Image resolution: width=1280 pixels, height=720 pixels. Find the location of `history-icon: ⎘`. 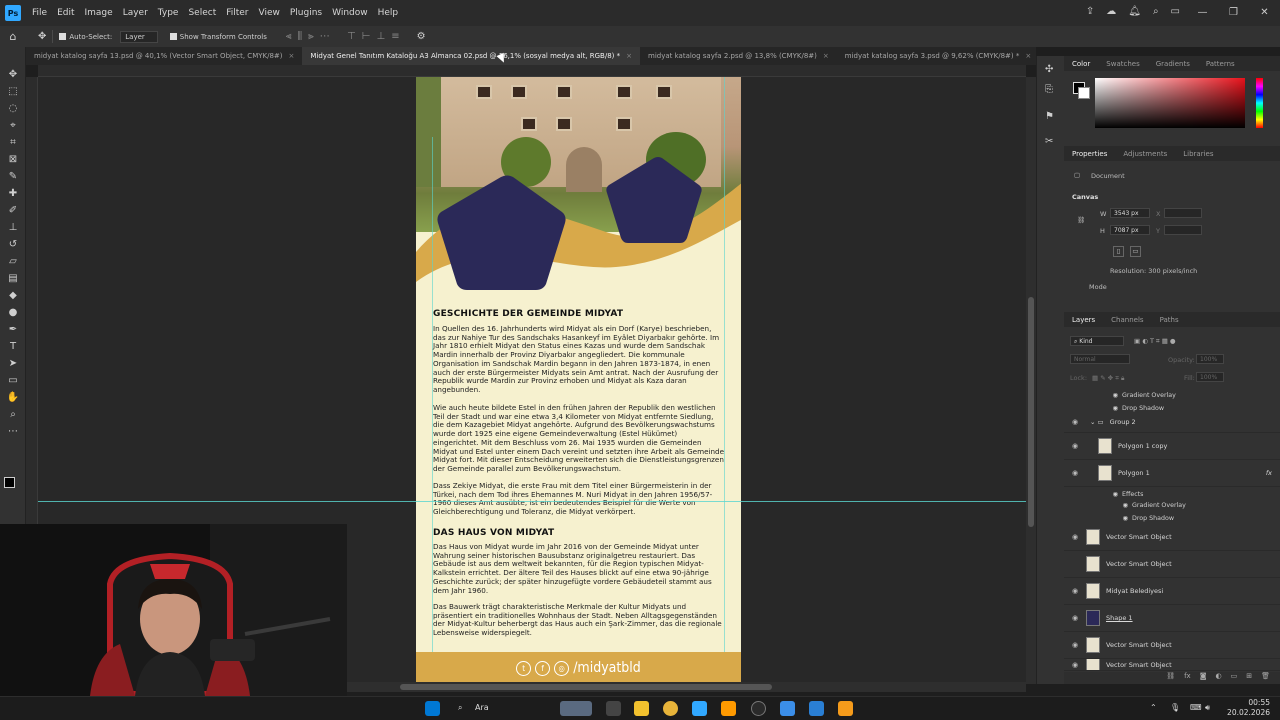

history-icon: ⎘ is located at coordinates (1049, 89).